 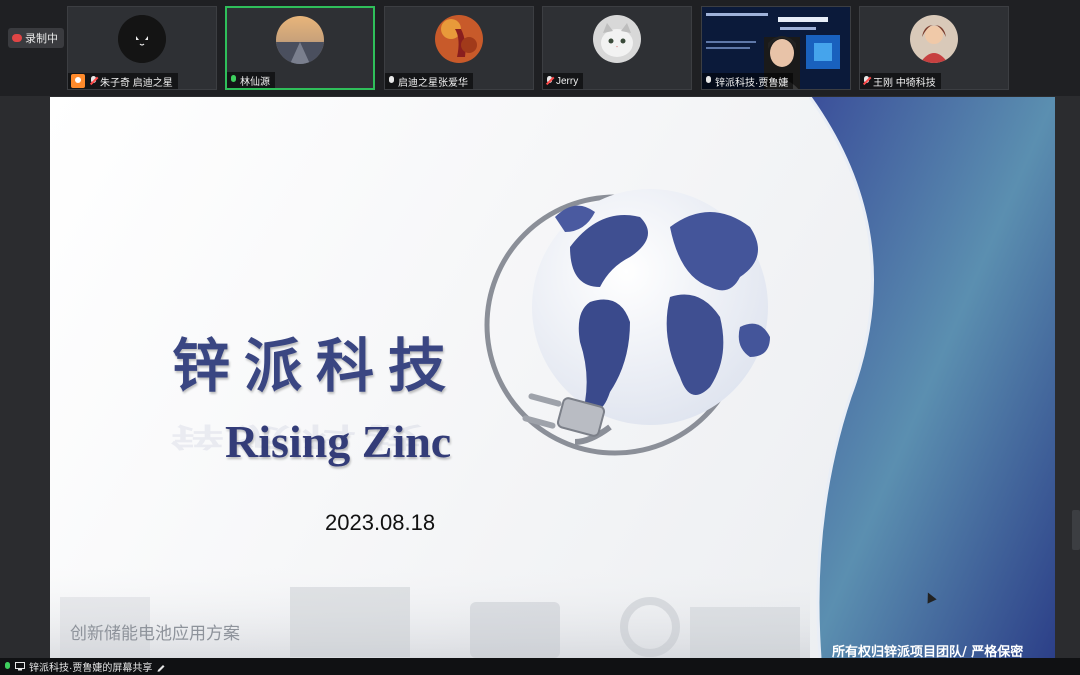 What do you see at coordinates (540, 666) in the screenshot?
I see `screen-share-status-bar: 锌派科技·贾鲁婕的屏幕共享` at bounding box center [540, 666].